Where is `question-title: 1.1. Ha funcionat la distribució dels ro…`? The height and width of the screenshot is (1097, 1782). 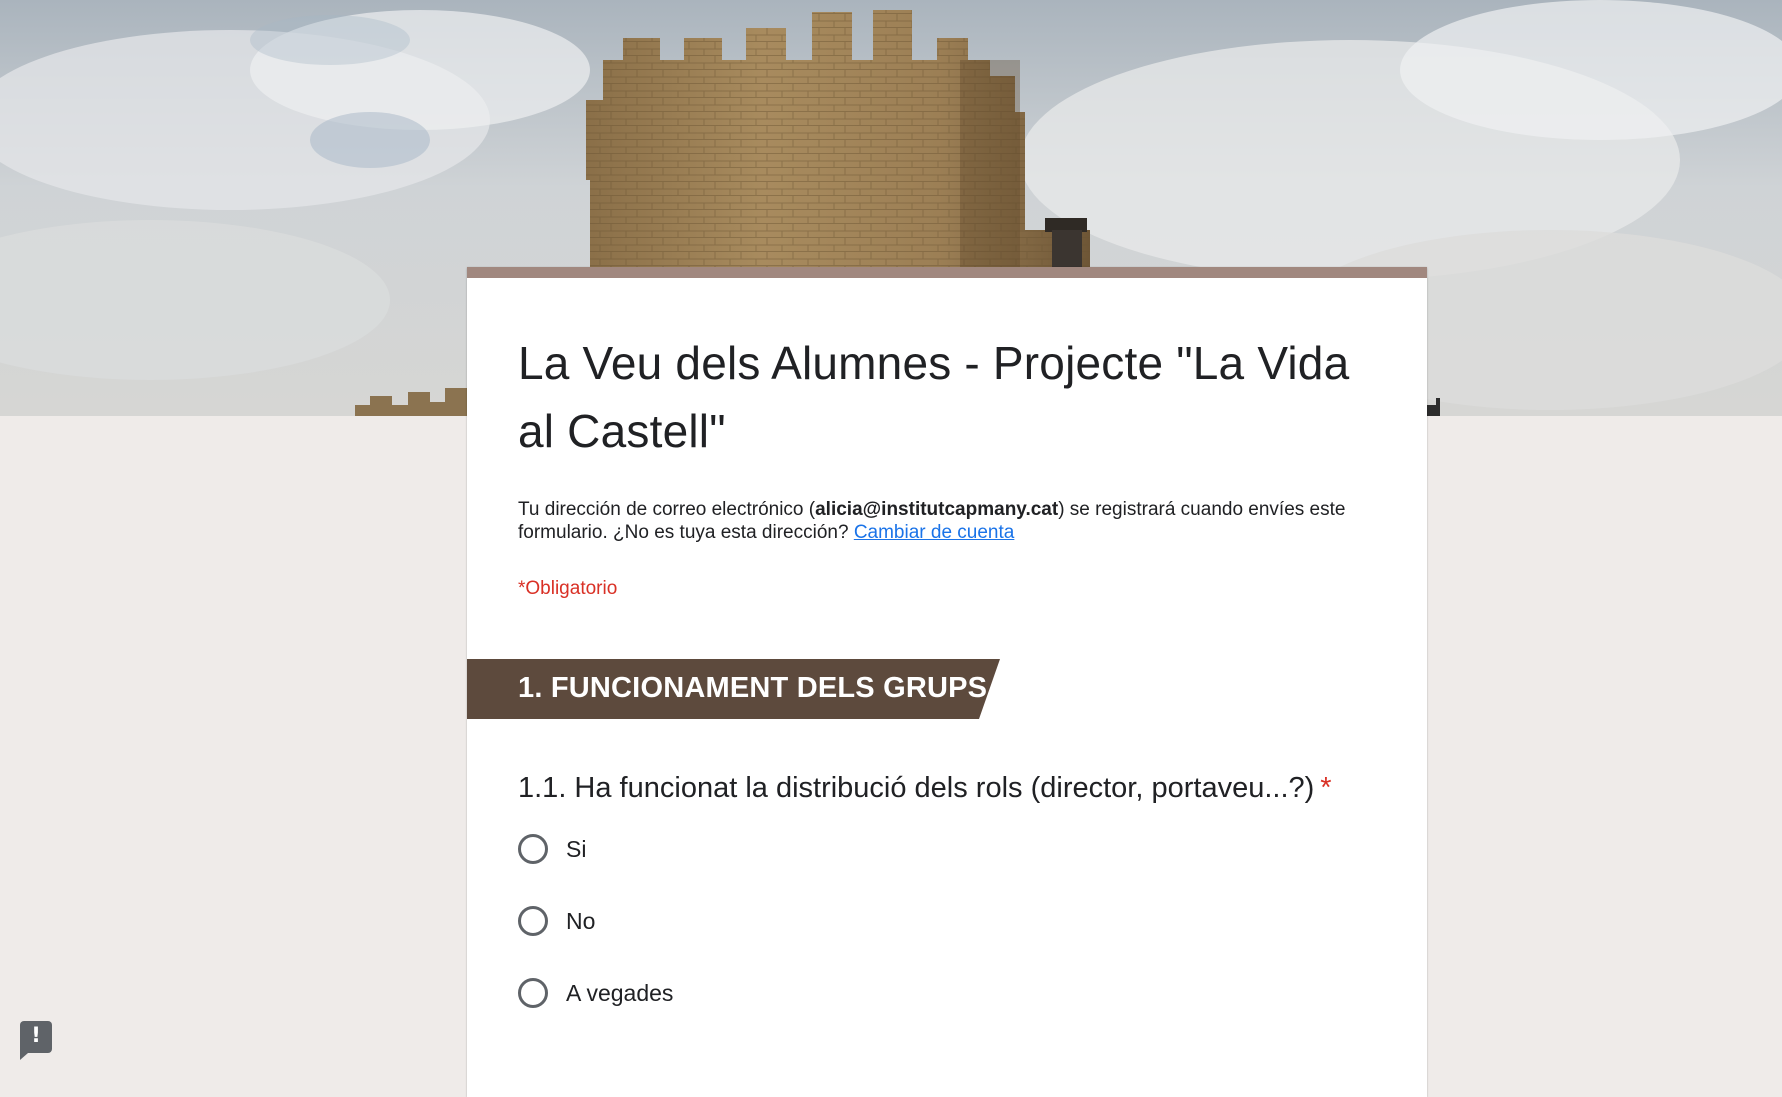
question-title: 1.1. Ha funcionat la distribució dels ro… is located at coordinates (958, 788).